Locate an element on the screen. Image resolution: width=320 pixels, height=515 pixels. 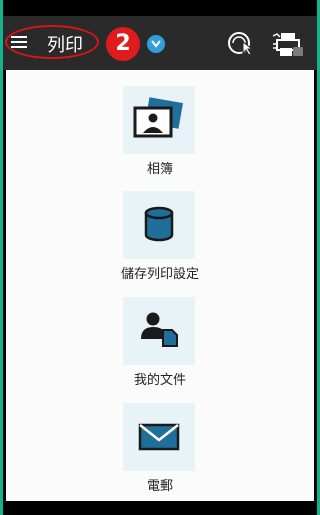
menu-item-label: 相簿 is located at coordinates (159, 169).